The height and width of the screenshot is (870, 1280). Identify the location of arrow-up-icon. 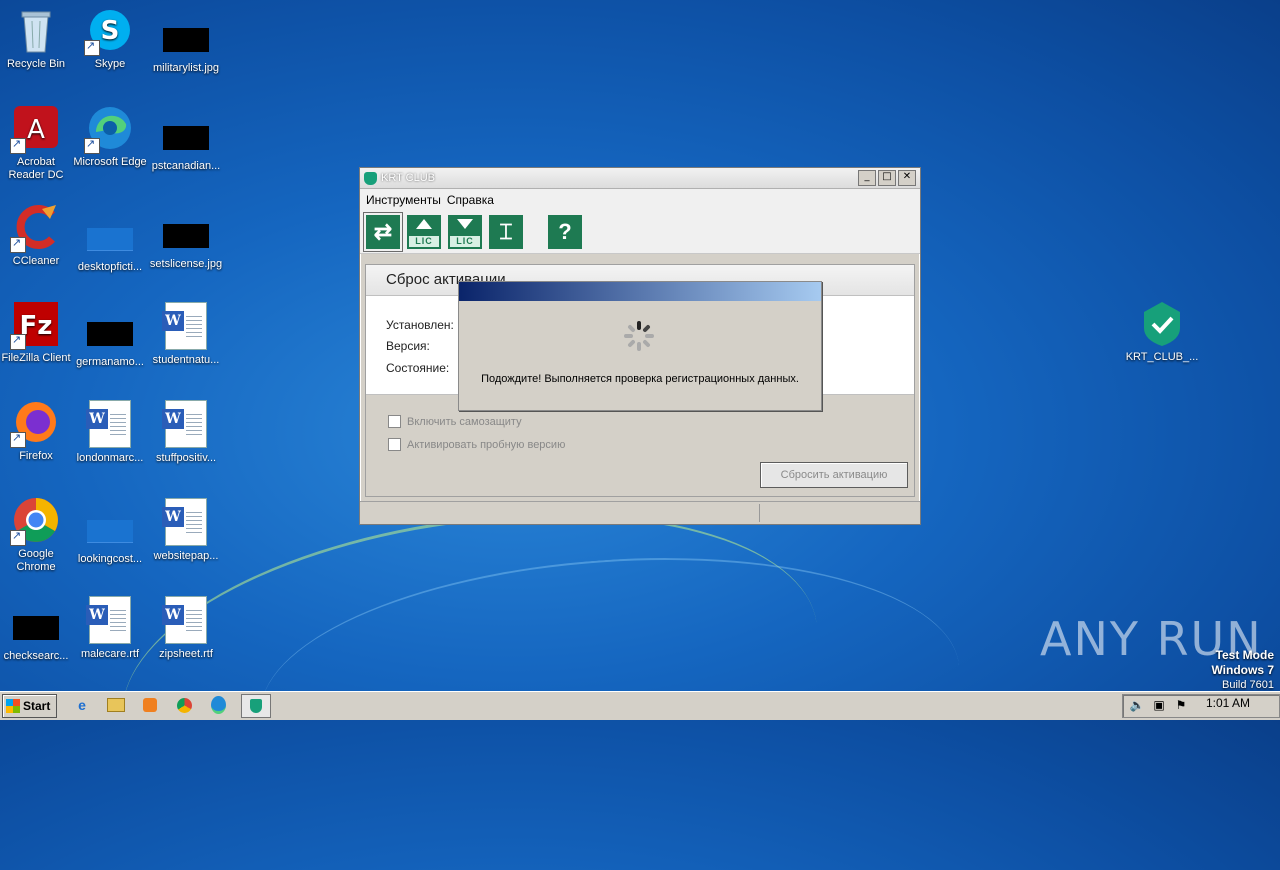
(424, 224).